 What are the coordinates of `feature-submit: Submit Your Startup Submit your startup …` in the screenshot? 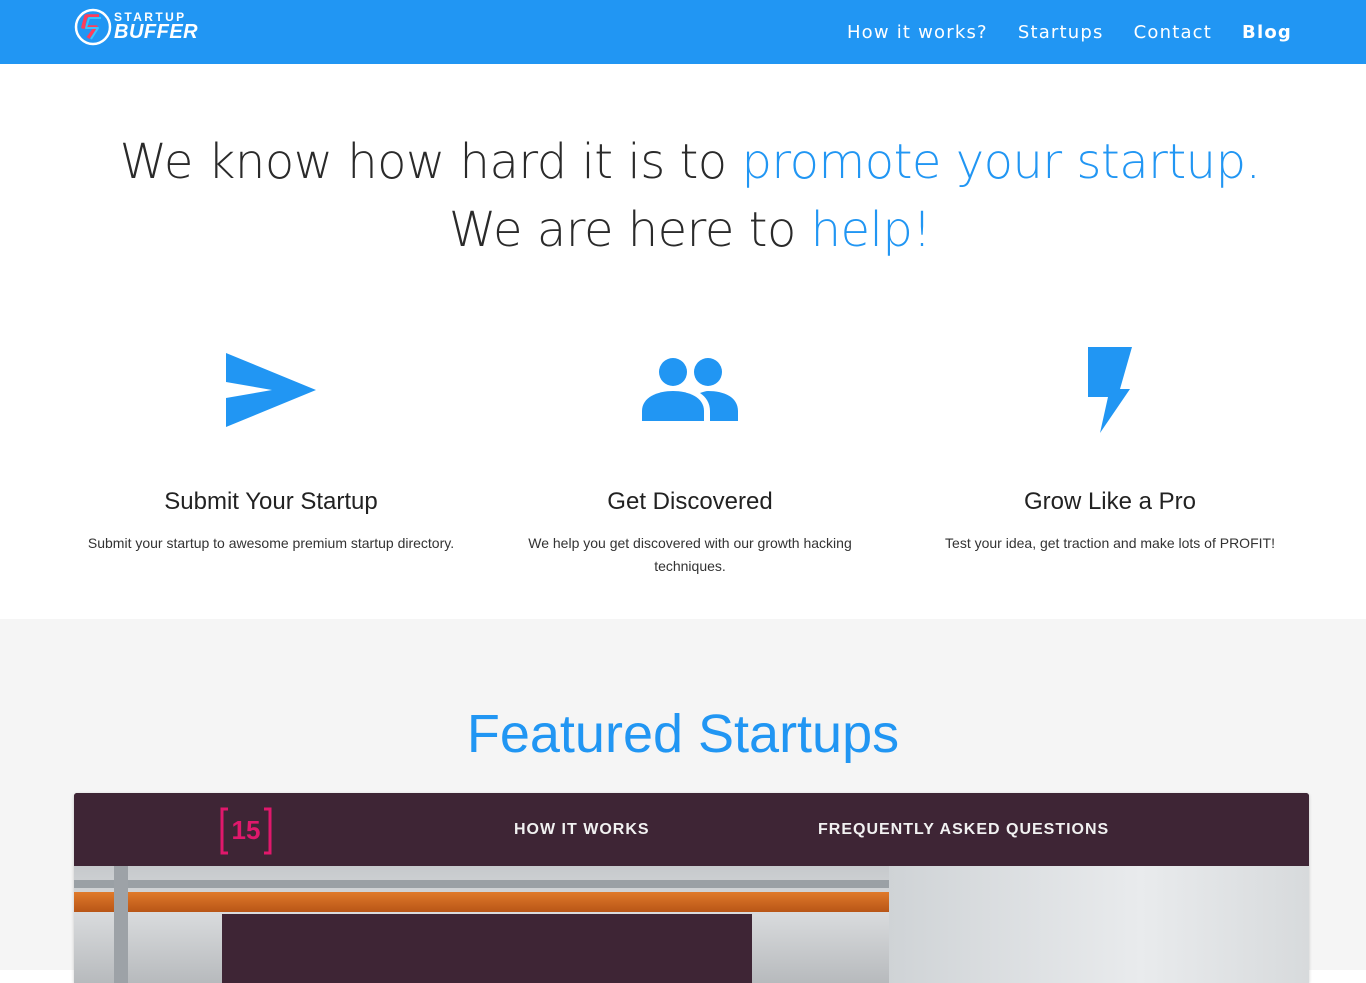 It's located at (271, 447).